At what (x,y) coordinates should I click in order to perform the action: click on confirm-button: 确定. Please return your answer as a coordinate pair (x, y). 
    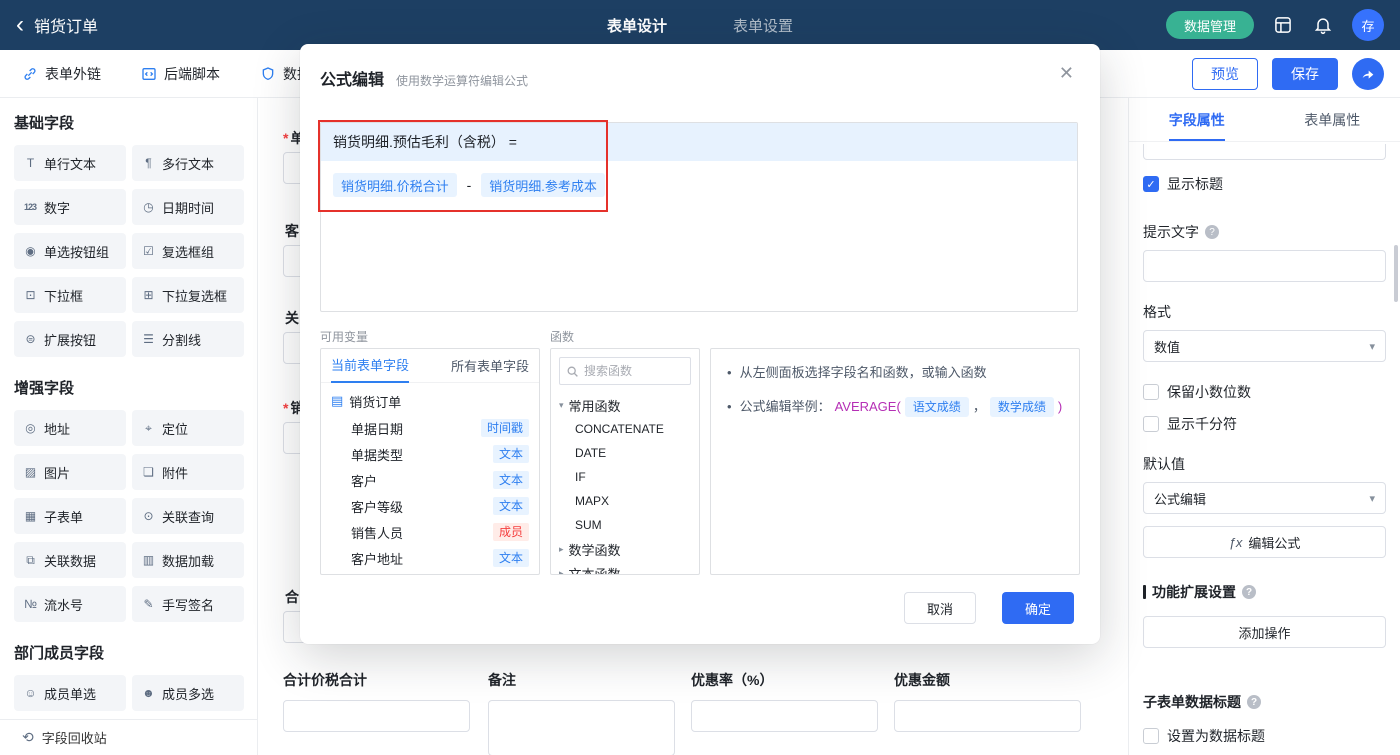
    Looking at the image, I should click on (1038, 608).